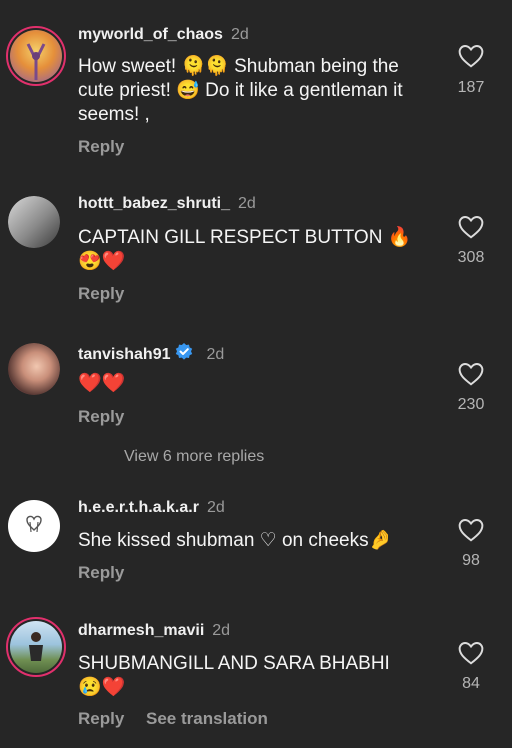  What do you see at coordinates (235, 540) in the screenshot?
I see `comment-text-line: She kissed shubman ♡ on cheeks🤌` at bounding box center [235, 540].